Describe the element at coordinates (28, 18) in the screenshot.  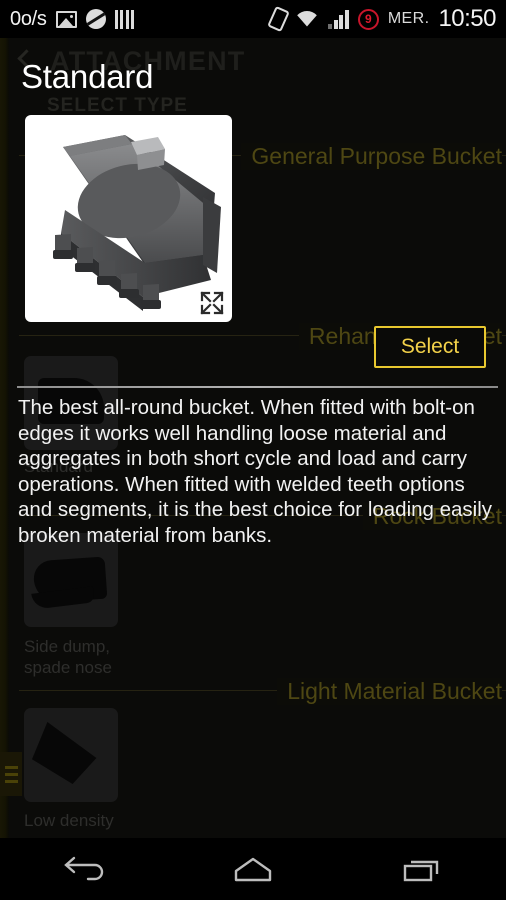
I see `network-speed-text: 0o/s` at that location.